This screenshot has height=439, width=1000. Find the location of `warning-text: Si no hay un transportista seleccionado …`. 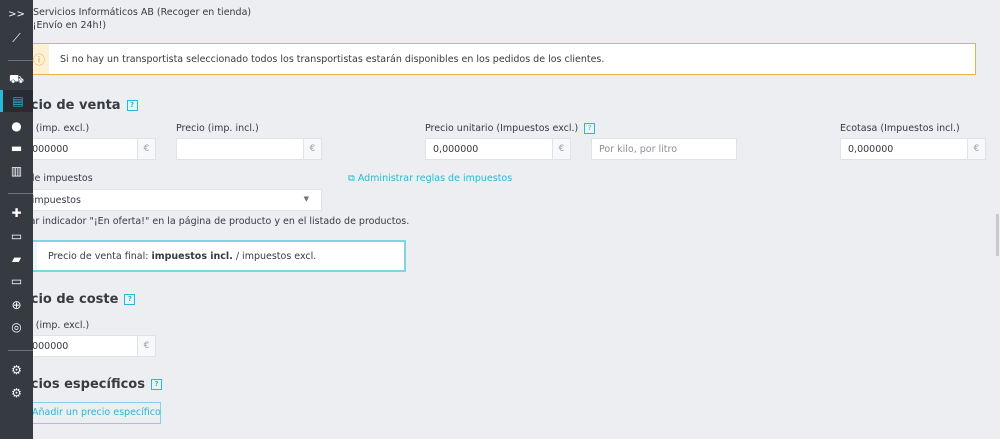

warning-text: Si no hay un transportista seleccionado … is located at coordinates (332, 59).